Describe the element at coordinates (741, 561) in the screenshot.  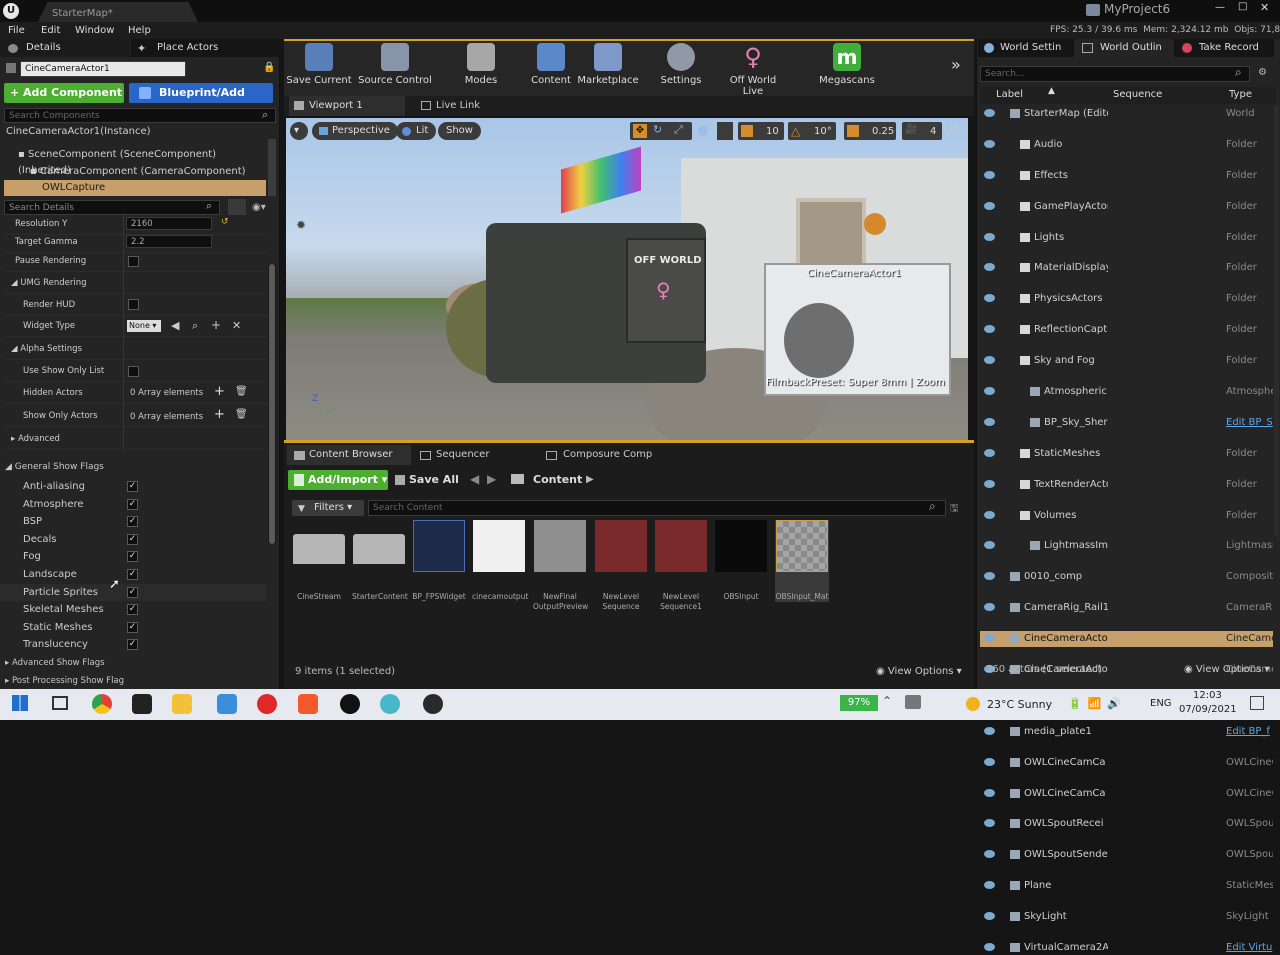
I see `asset-tile: OBSInput` at that location.